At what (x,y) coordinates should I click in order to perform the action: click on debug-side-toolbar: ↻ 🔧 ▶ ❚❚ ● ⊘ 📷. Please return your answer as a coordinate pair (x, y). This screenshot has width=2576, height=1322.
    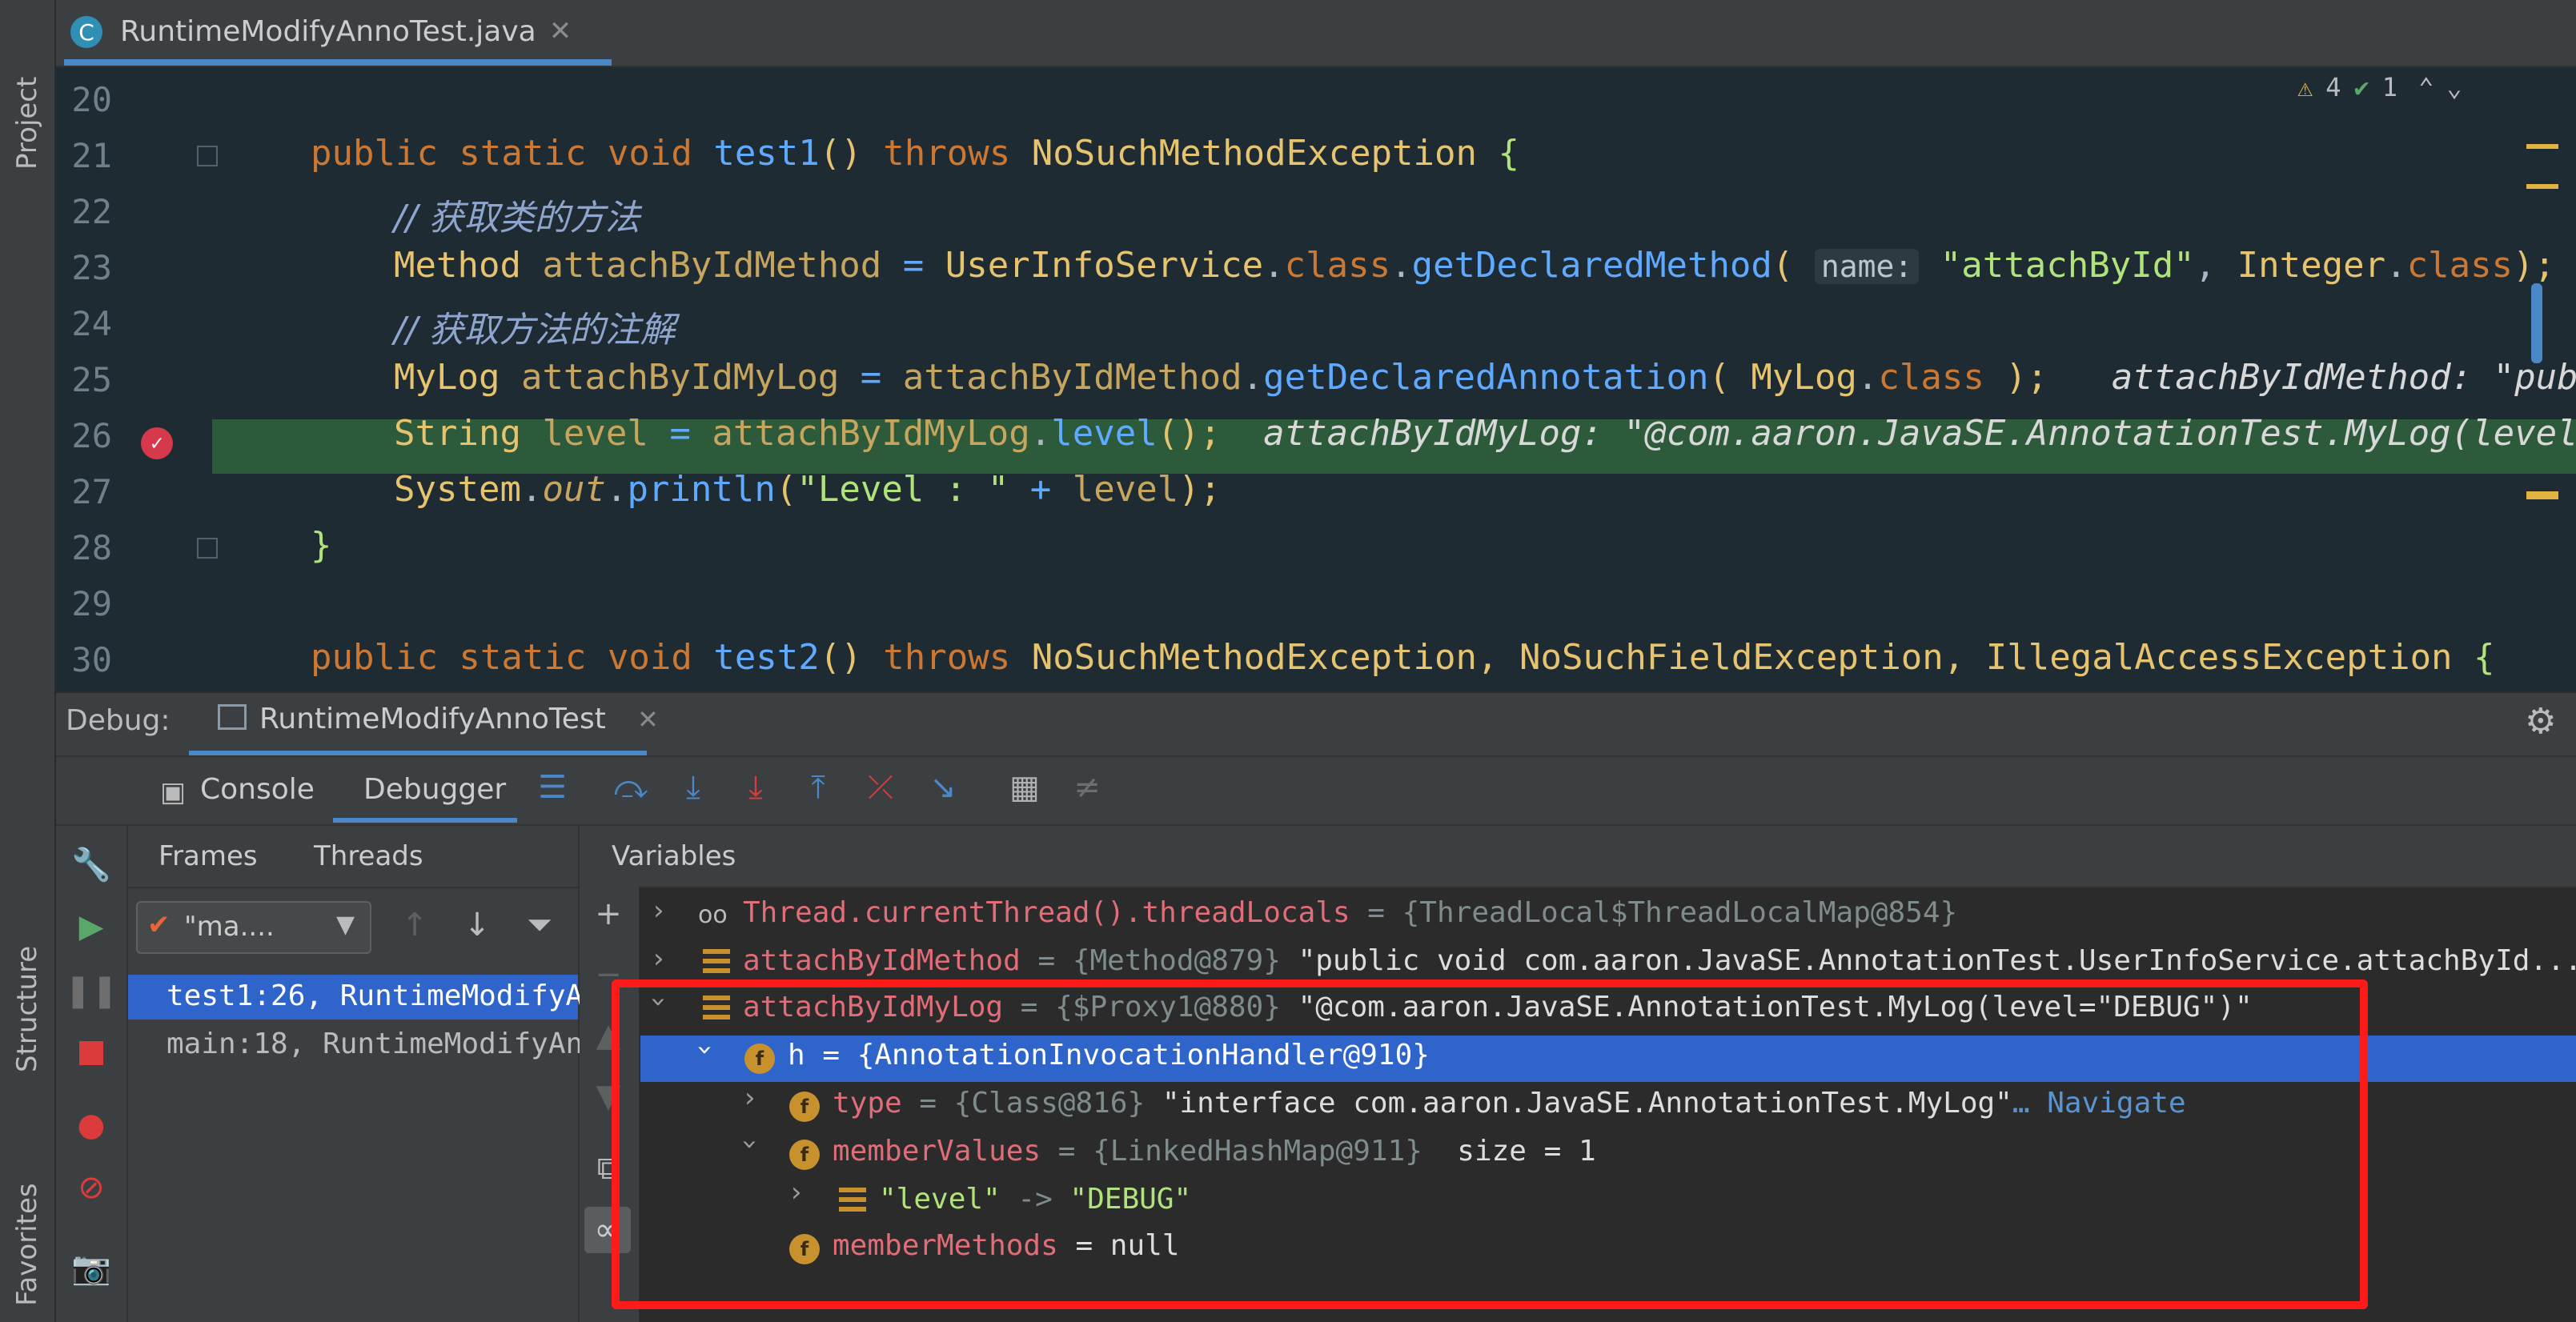
    Looking at the image, I should click on (92, 1040).